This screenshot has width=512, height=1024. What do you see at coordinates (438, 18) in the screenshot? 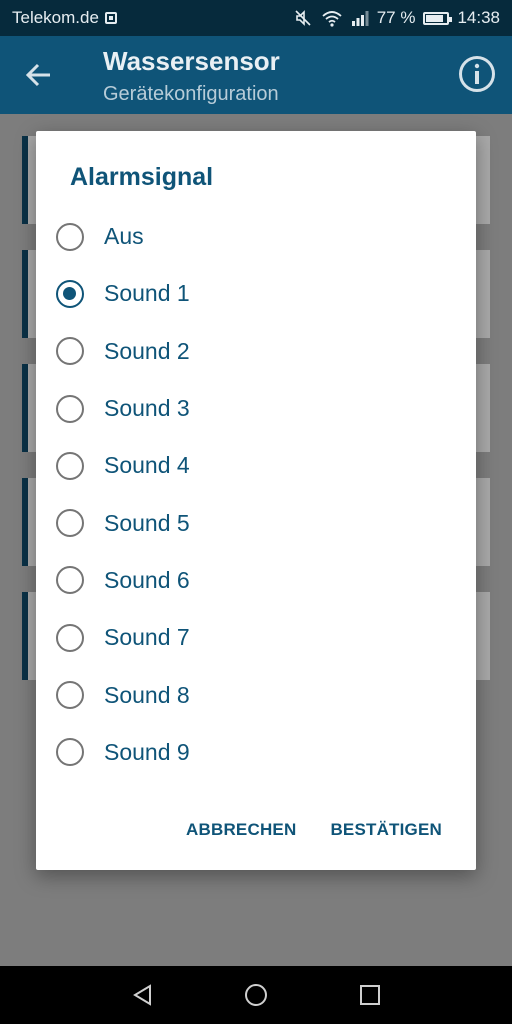
I see `battery-icon` at bounding box center [438, 18].